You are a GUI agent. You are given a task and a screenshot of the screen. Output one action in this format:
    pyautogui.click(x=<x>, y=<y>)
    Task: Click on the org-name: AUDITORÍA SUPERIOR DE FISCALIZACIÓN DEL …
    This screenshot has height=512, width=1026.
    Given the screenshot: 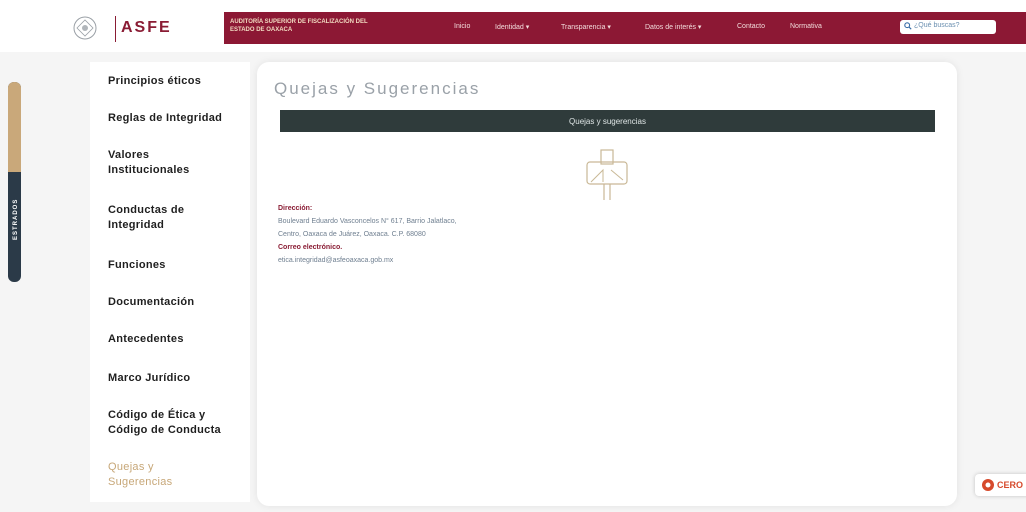 What is the action you would take?
    pyautogui.click(x=299, y=26)
    